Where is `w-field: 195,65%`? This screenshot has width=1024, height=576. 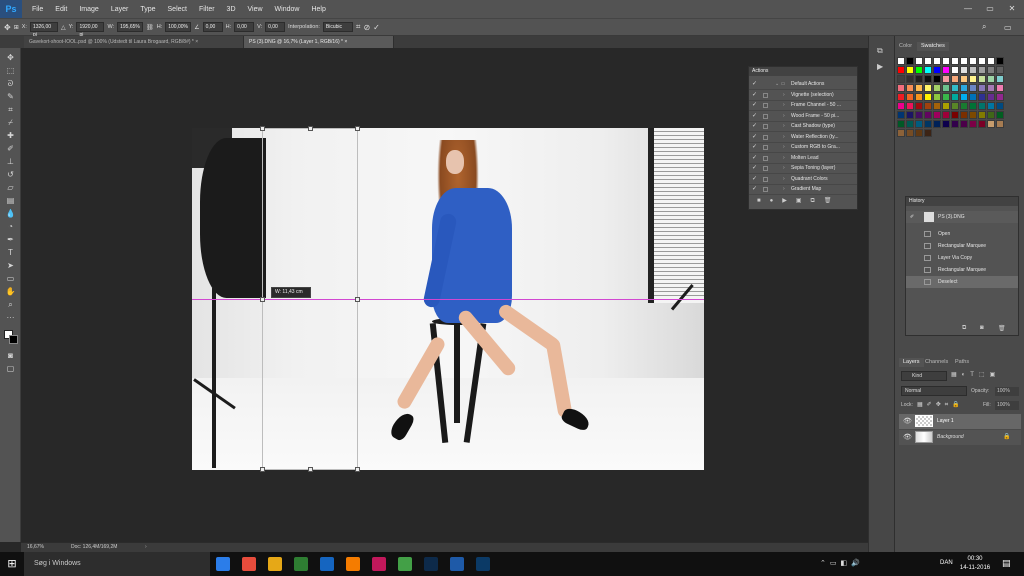
w-field: 195,65% is located at coordinates (130, 27).